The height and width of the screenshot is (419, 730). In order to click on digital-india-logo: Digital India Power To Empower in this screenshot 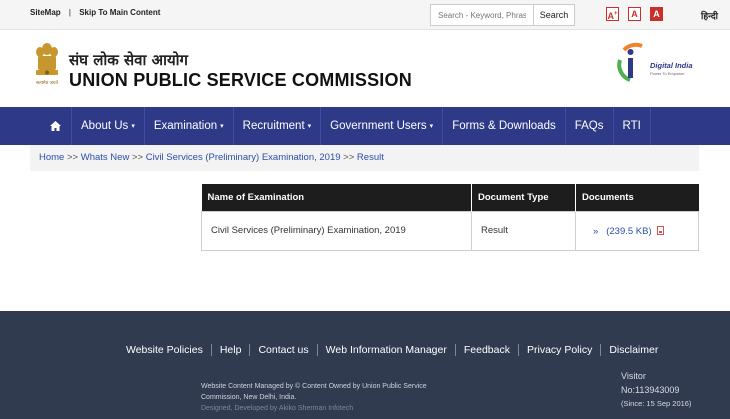, I will do `click(656, 64)`.